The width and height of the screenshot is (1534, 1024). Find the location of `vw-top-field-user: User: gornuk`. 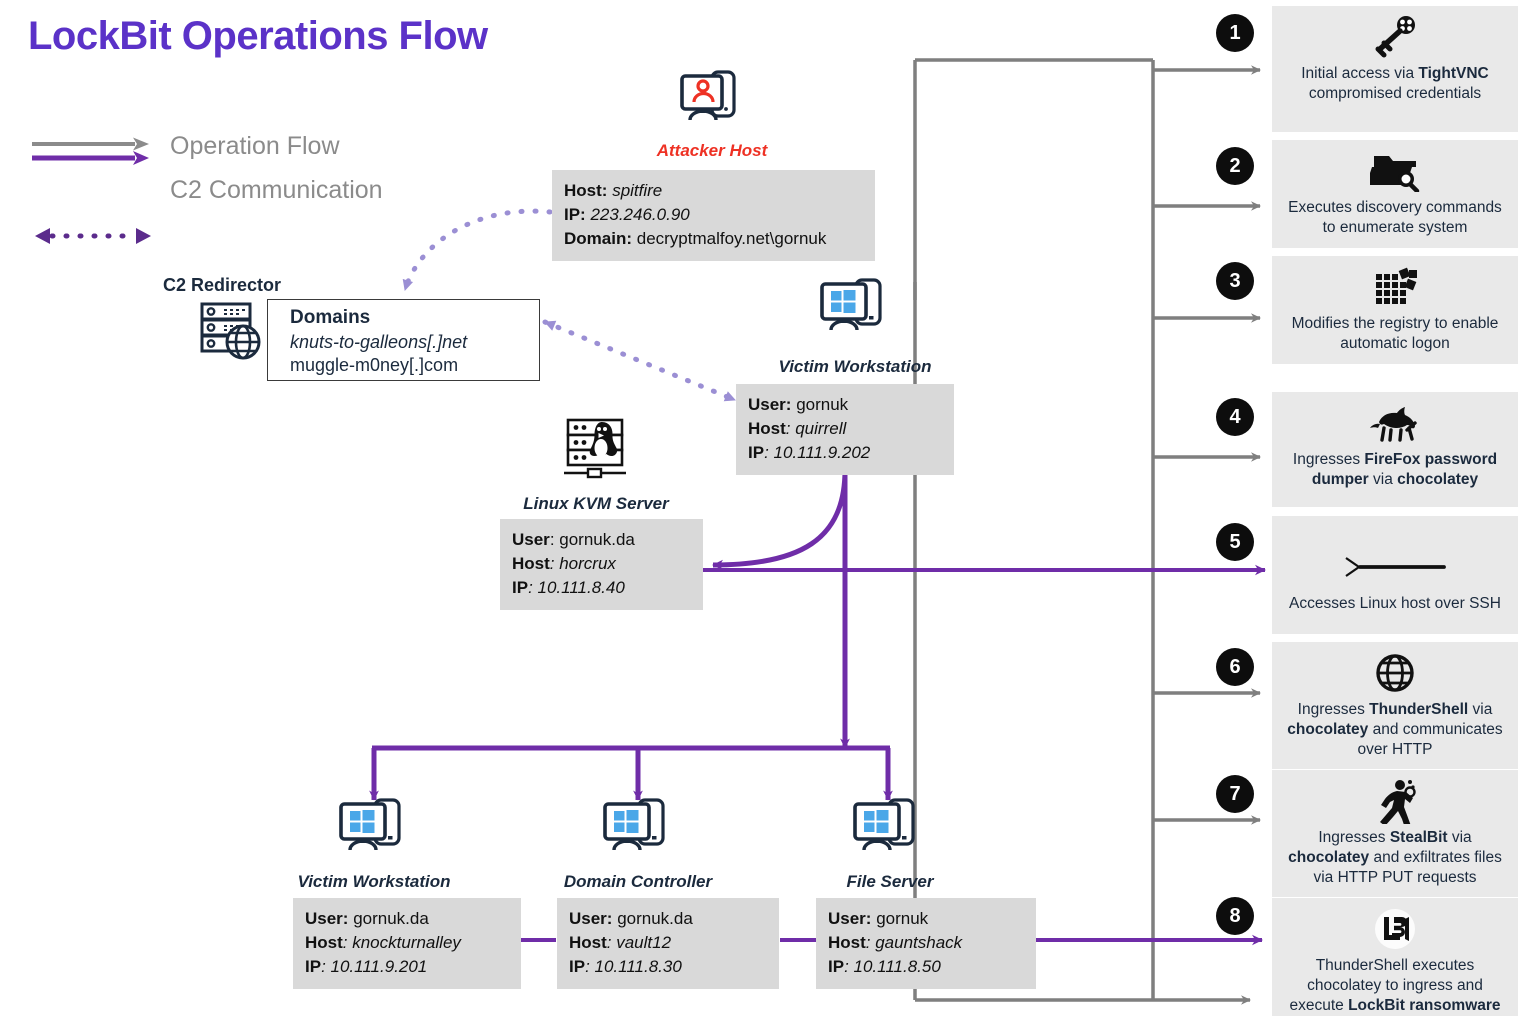

vw-top-field-user: User: gornuk is located at coordinates (798, 404).